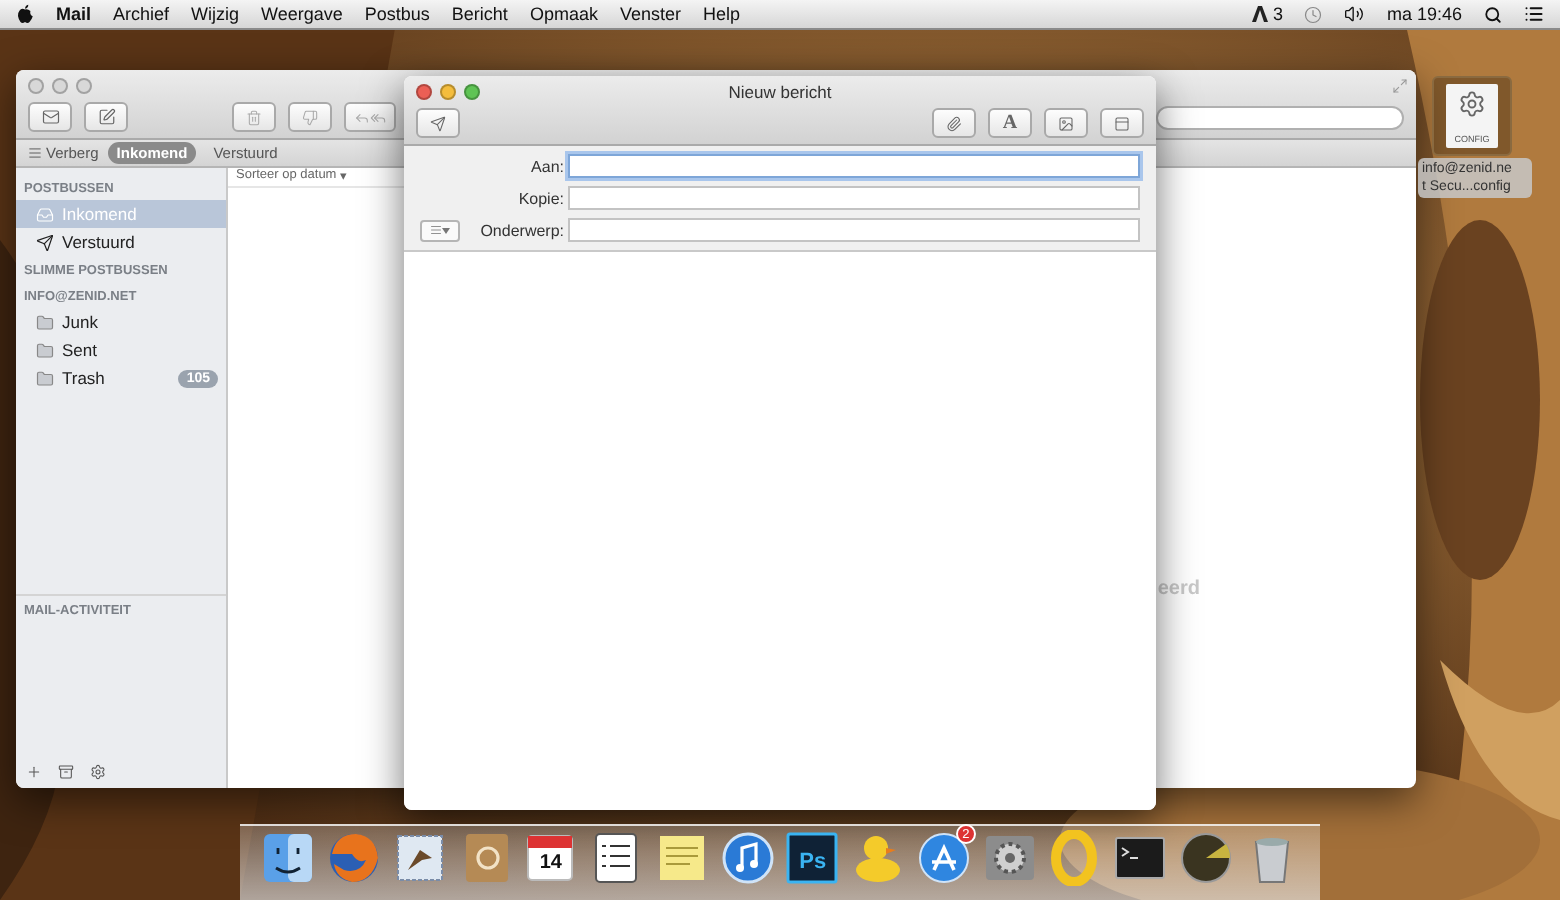  What do you see at coordinates (650, 14) in the screenshot?
I see `menu-item: Venster` at bounding box center [650, 14].